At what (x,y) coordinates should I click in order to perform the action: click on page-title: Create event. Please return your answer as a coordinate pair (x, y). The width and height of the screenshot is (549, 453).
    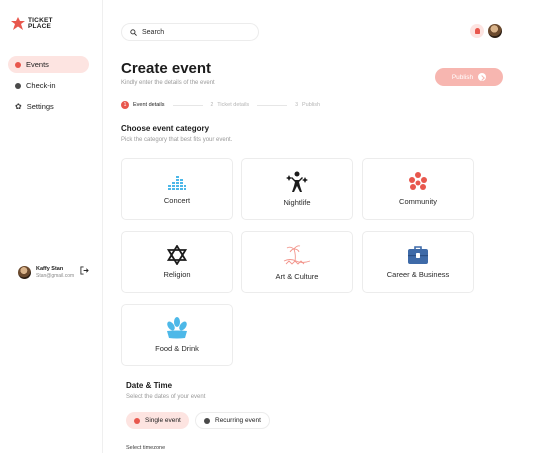
    Looking at the image, I should click on (166, 68).